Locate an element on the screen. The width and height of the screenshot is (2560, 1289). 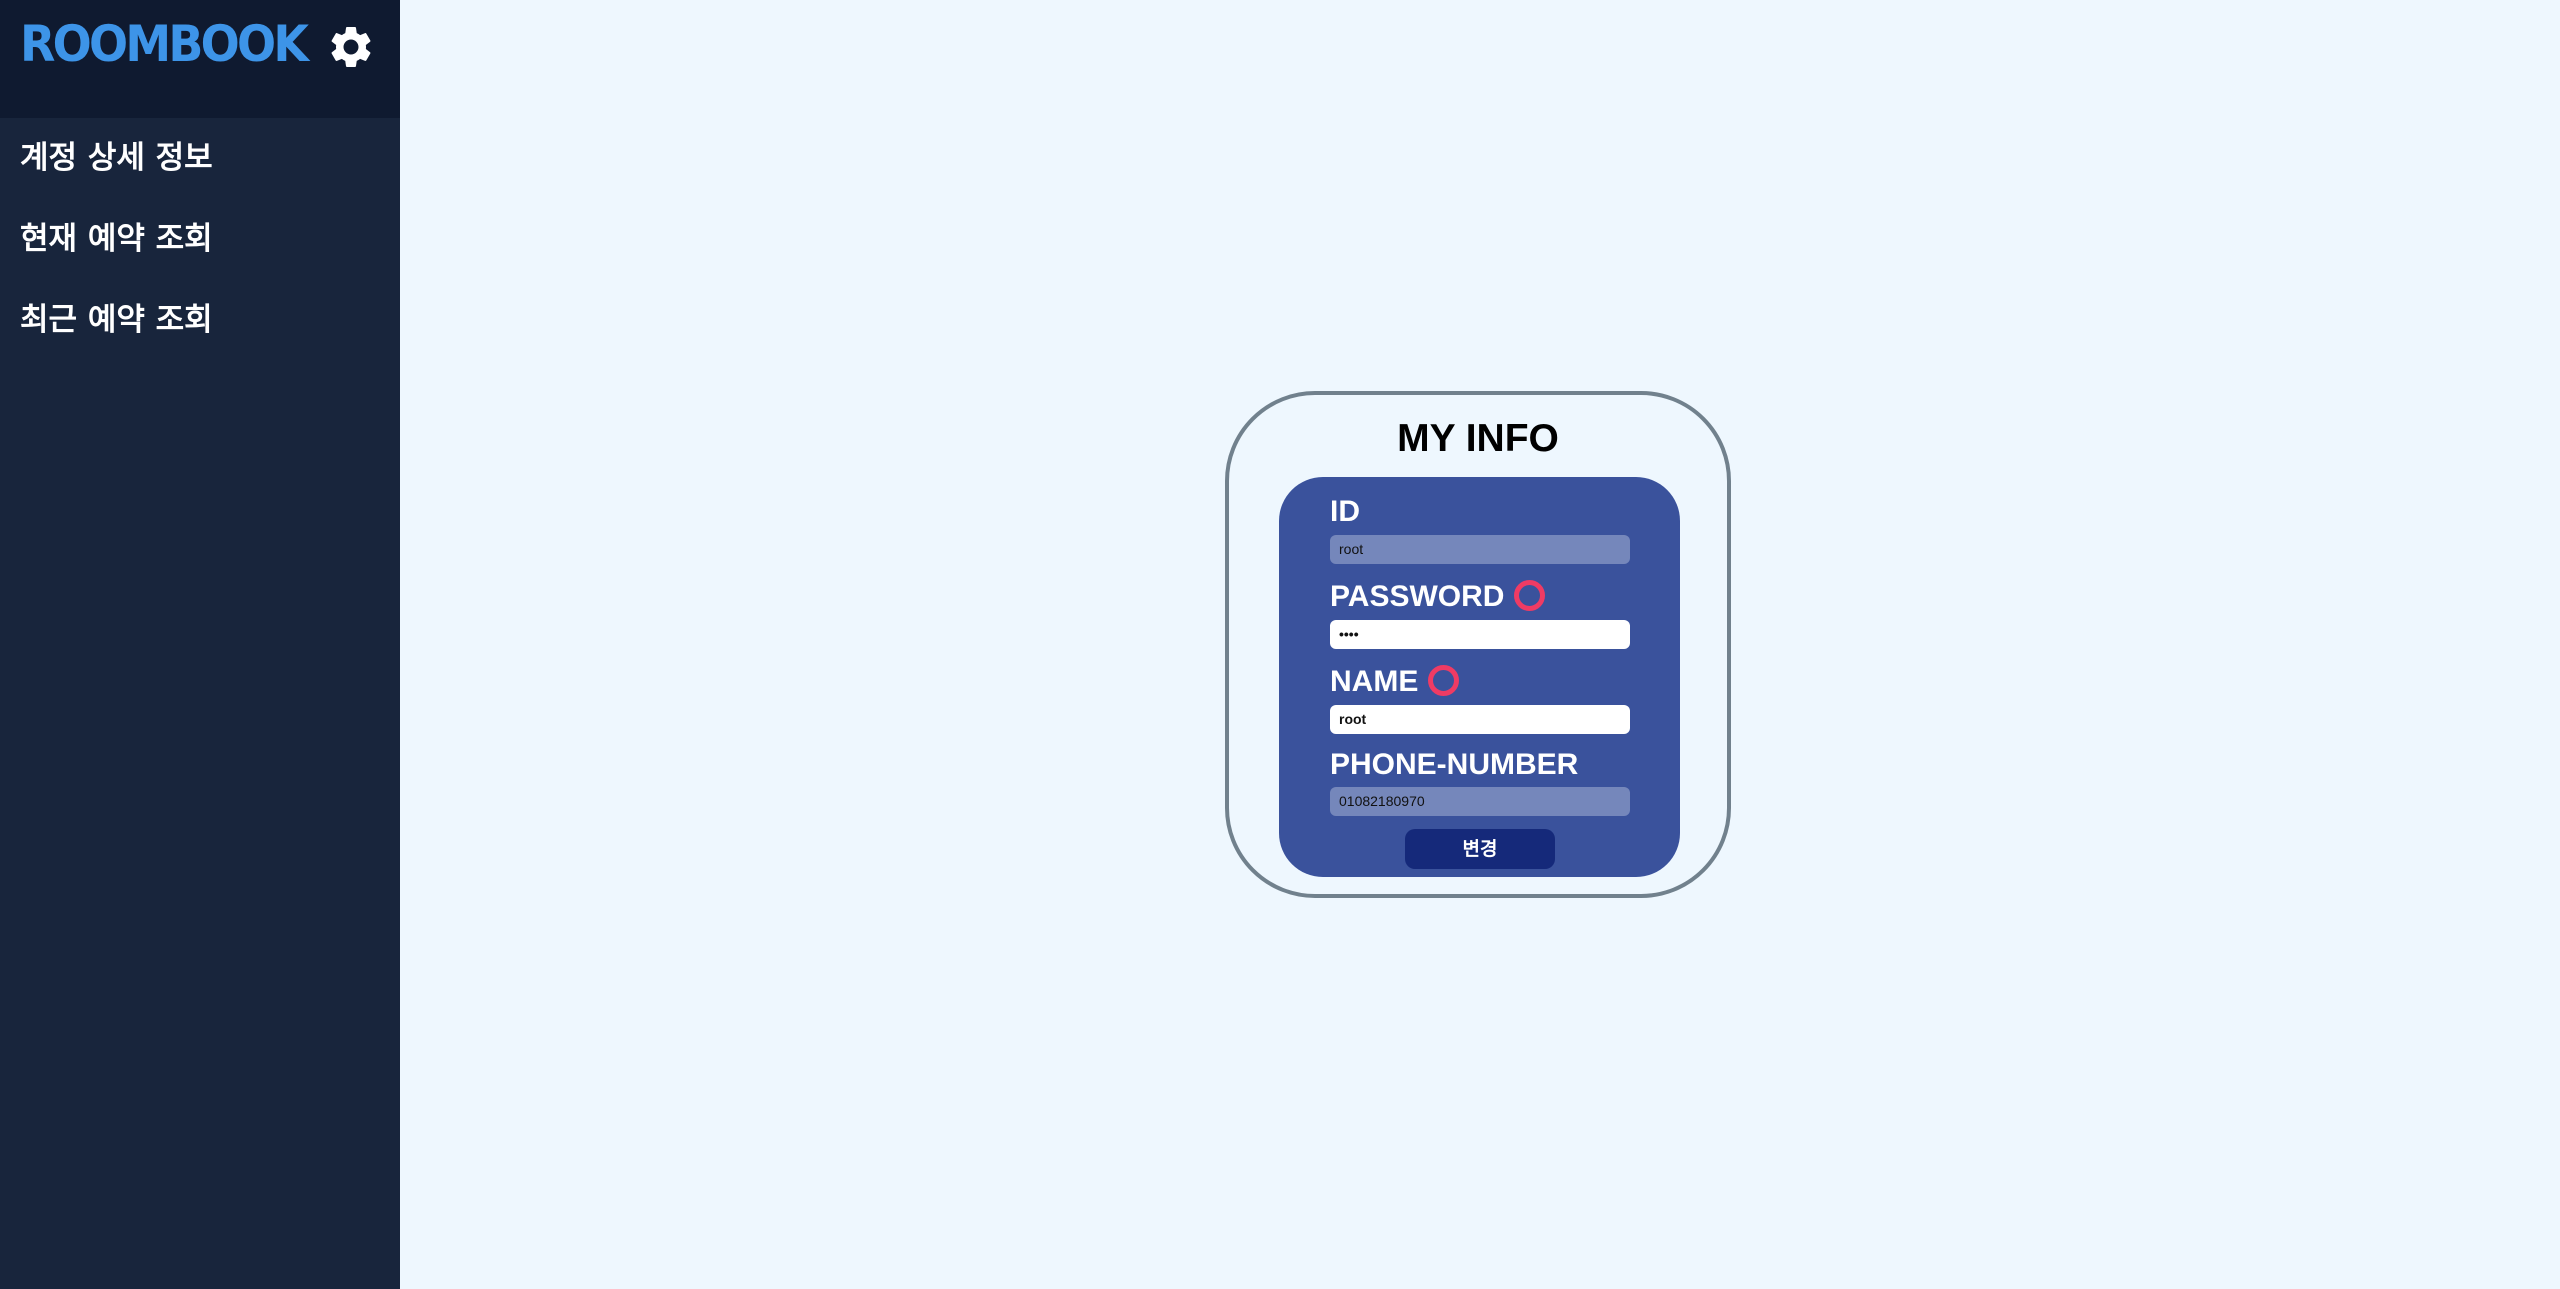
sidebar-header: ROOMBOOK is located at coordinates (200, 59).